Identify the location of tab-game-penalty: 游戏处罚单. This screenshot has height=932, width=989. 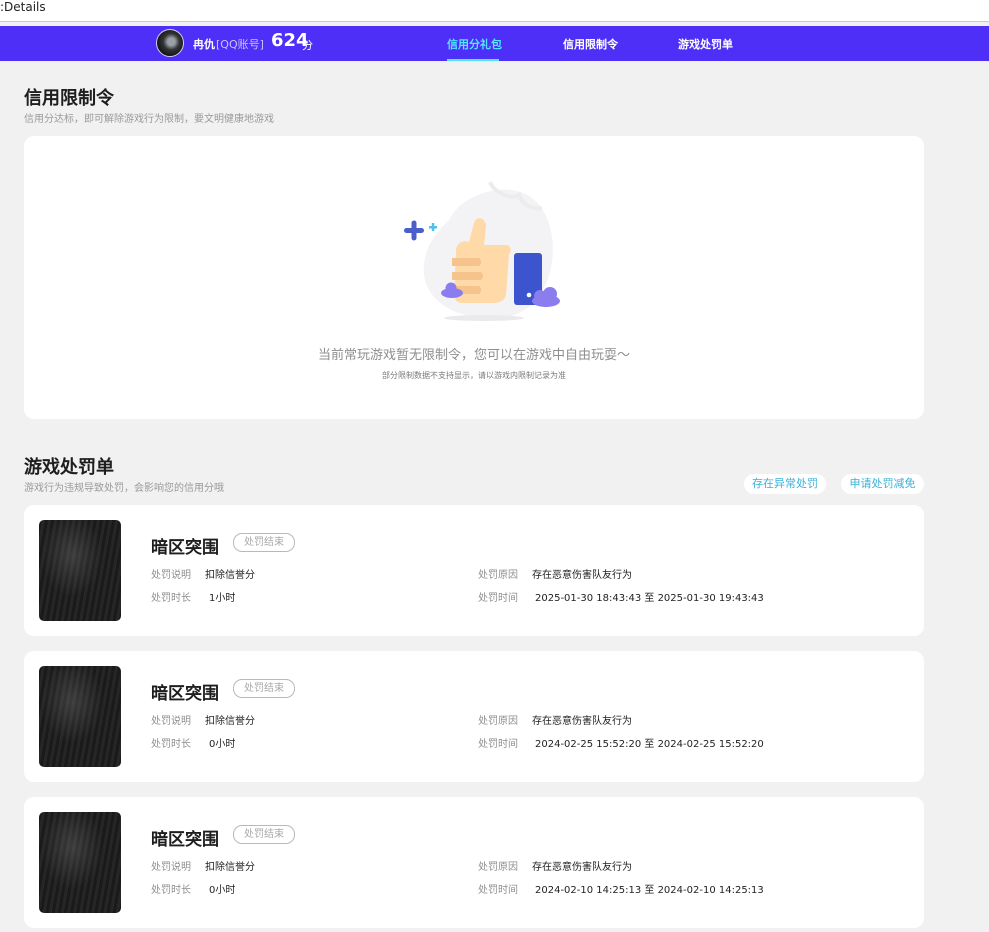
(705, 44).